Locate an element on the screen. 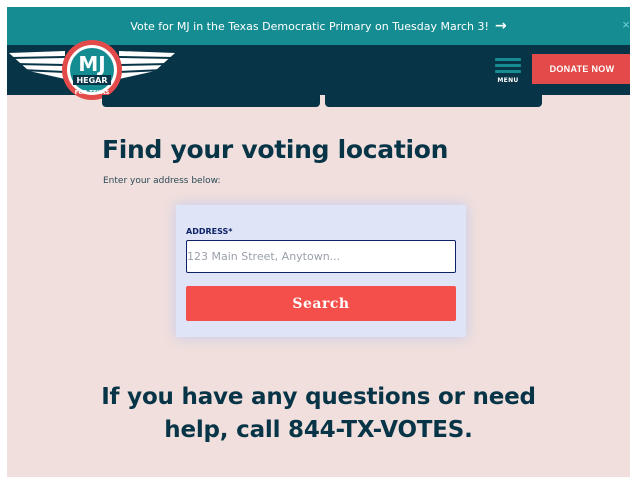 The width and height of the screenshot is (630, 477). address-search-form: ADDRESS* Search is located at coordinates (321, 271).